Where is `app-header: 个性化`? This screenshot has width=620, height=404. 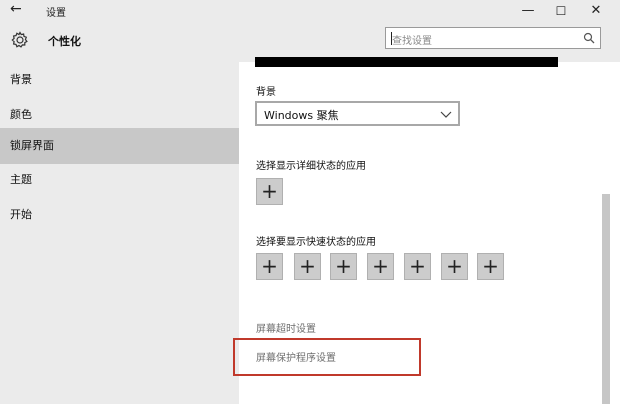
app-header: 个性化 is located at coordinates (119, 42).